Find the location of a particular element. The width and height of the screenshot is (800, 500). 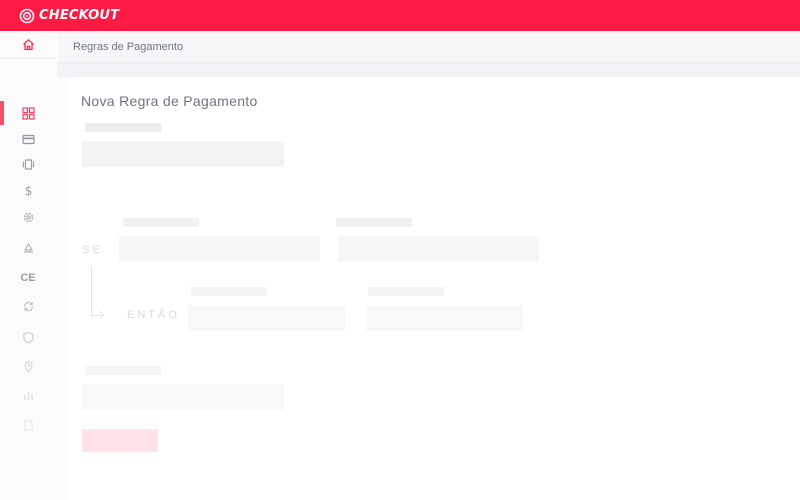

field-label-placeholder is located at coordinates (123, 127).